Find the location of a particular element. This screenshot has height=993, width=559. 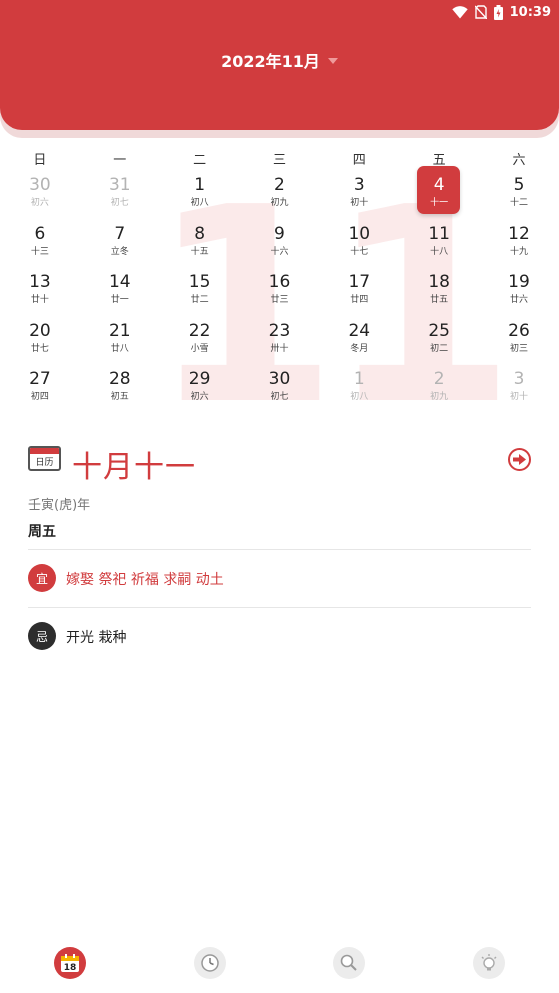

day-number: 10 is located at coordinates (359, 233).